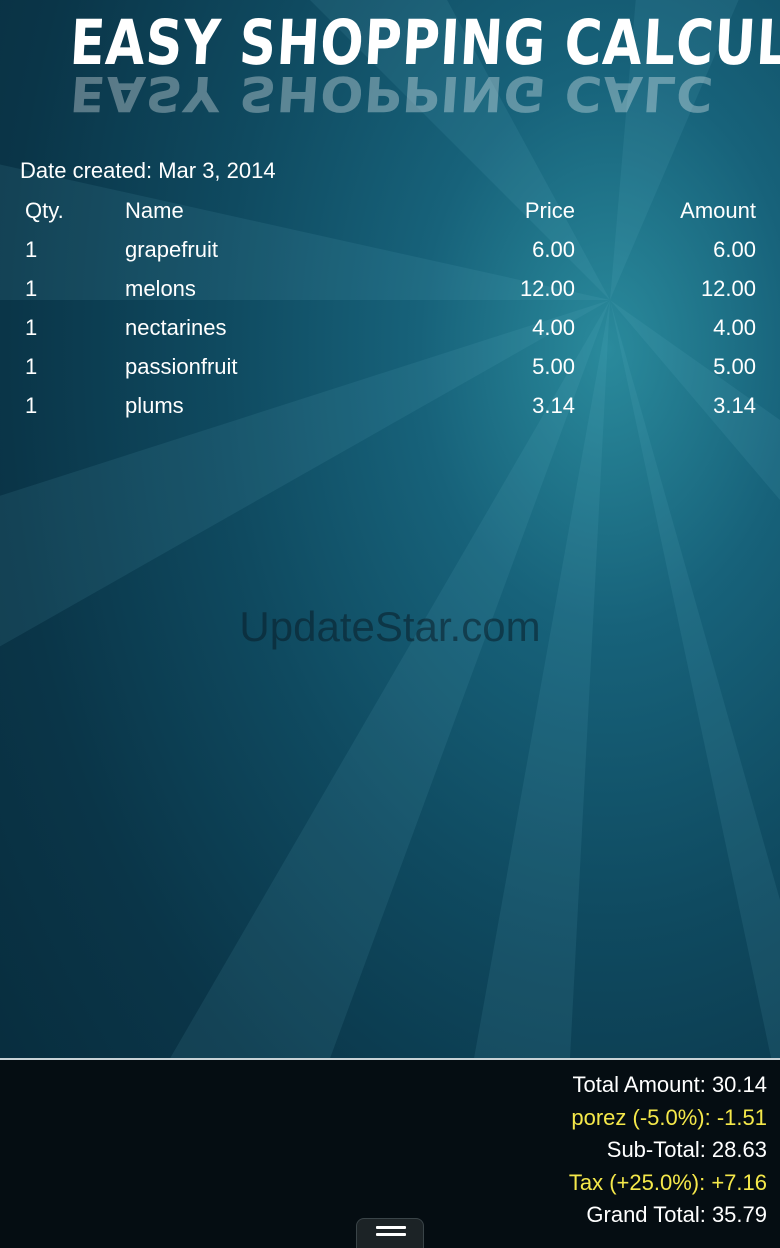  What do you see at coordinates (181, 366) in the screenshot?
I see `item-name: passionfruit` at bounding box center [181, 366].